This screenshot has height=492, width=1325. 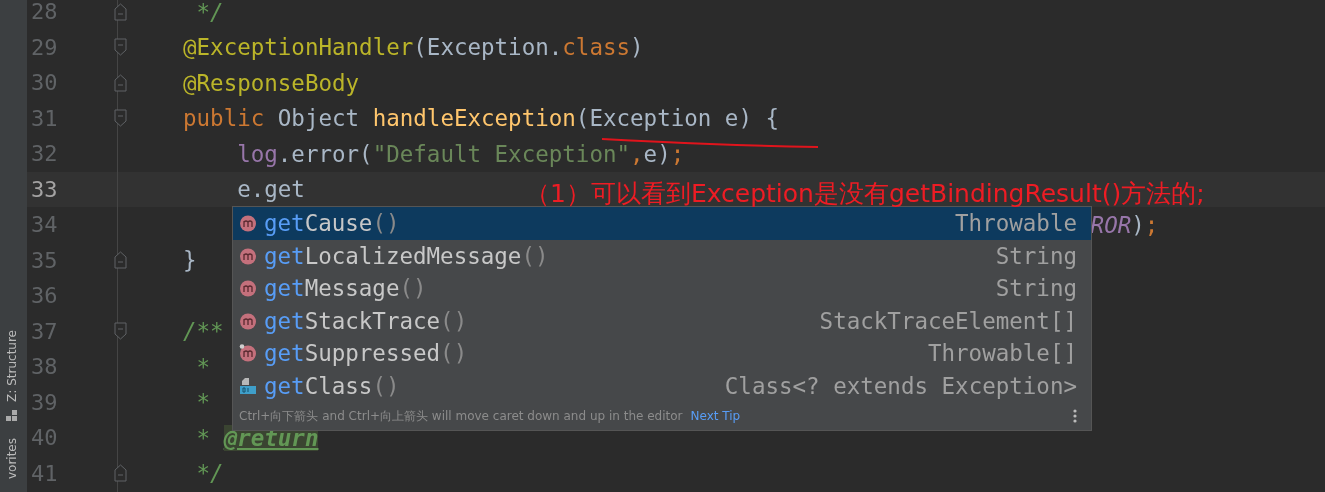 I want to click on keyword: ,, so click(x=637, y=153).